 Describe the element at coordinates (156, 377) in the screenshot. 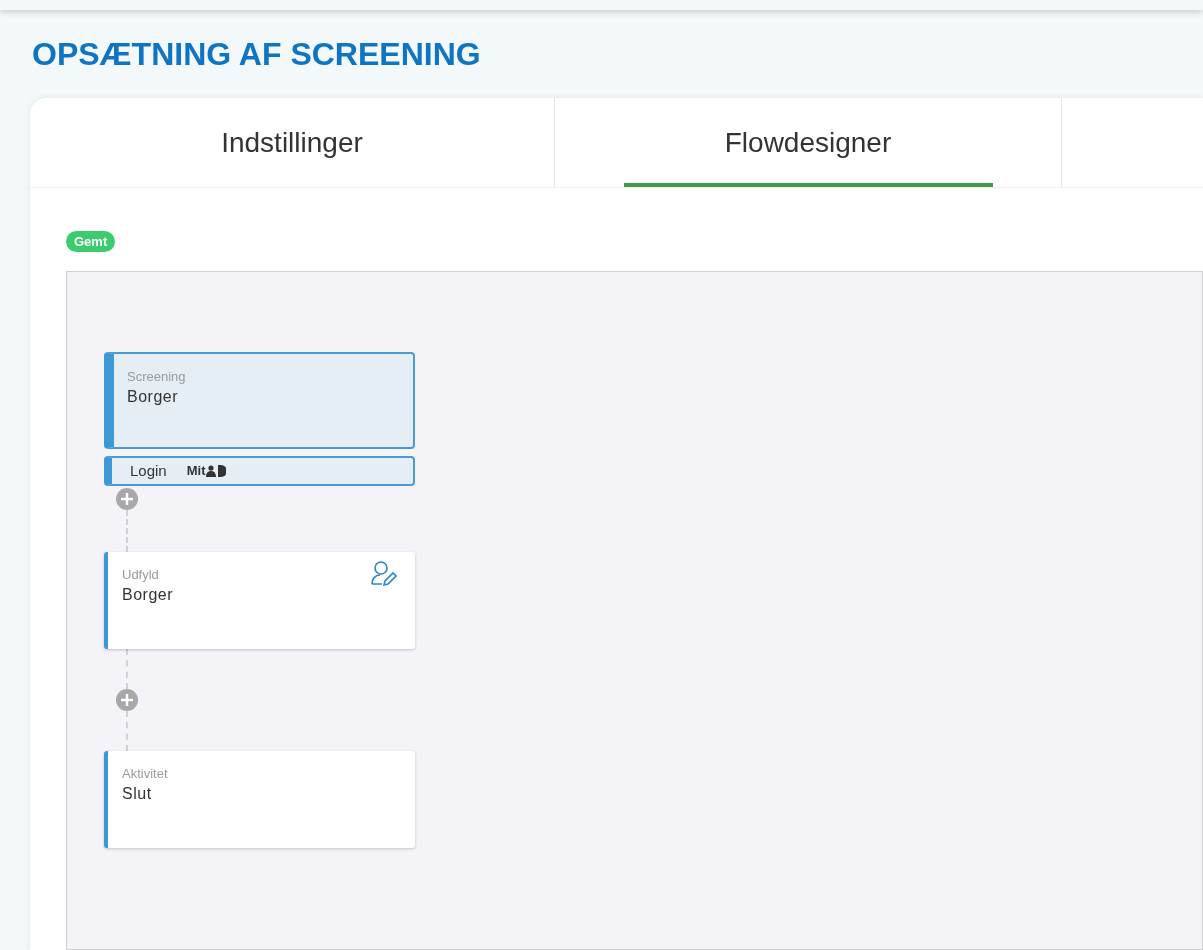

I see `step-type-label: Screening` at that location.